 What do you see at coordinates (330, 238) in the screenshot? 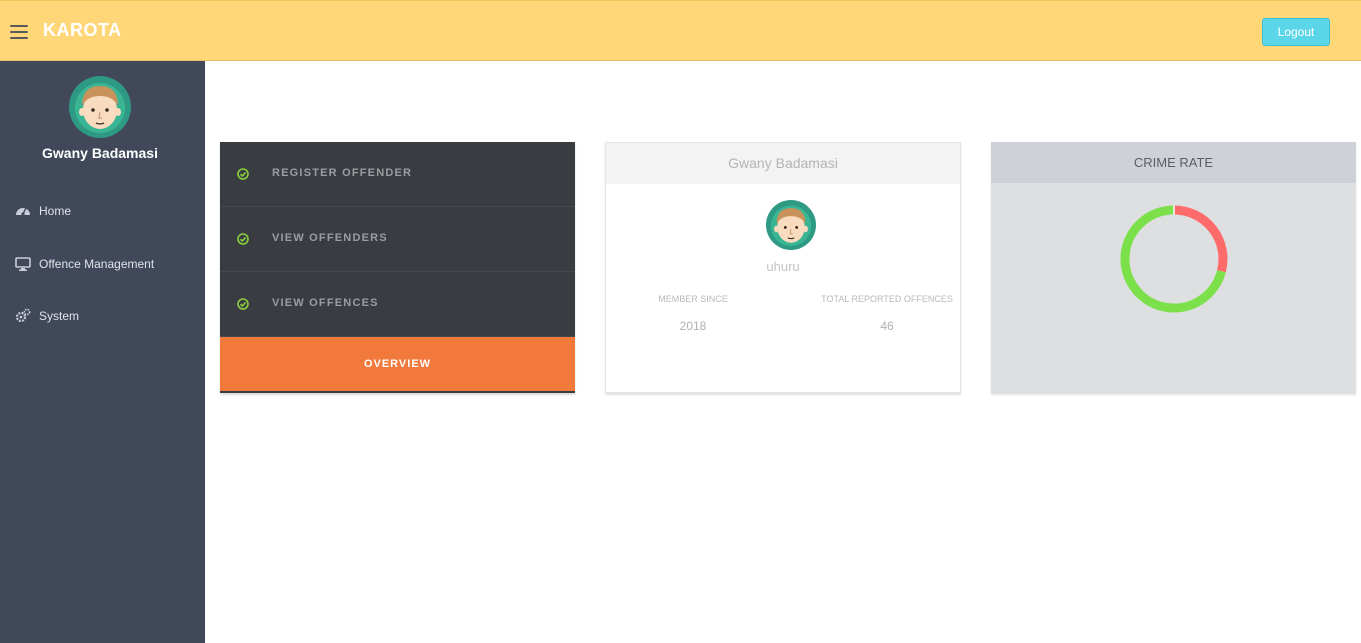
I see `menu-item-label: VIEW OFFENDERS` at bounding box center [330, 238].